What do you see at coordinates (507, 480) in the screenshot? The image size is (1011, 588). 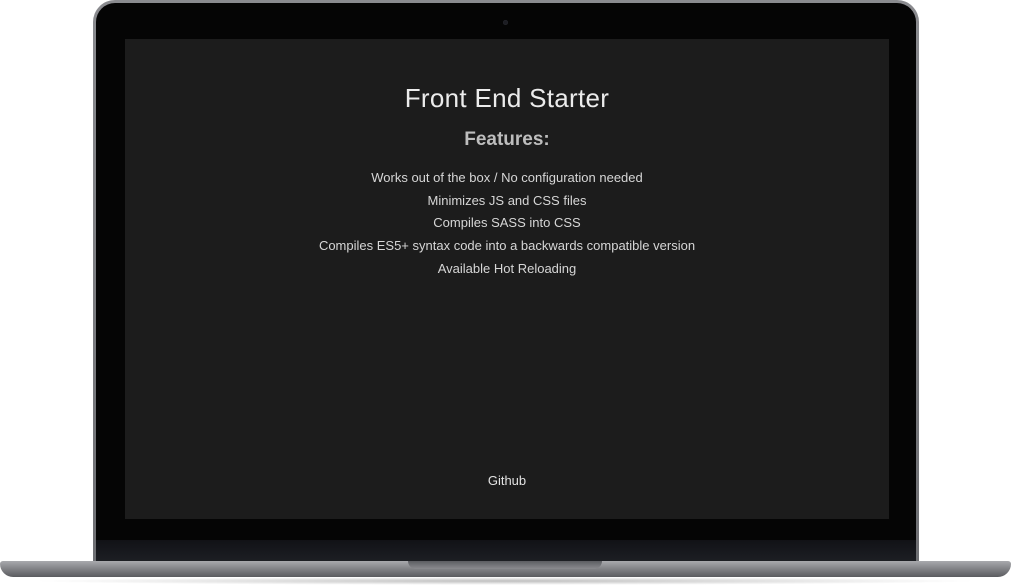 I see `github-link: Github` at bounding box center [507, 480].